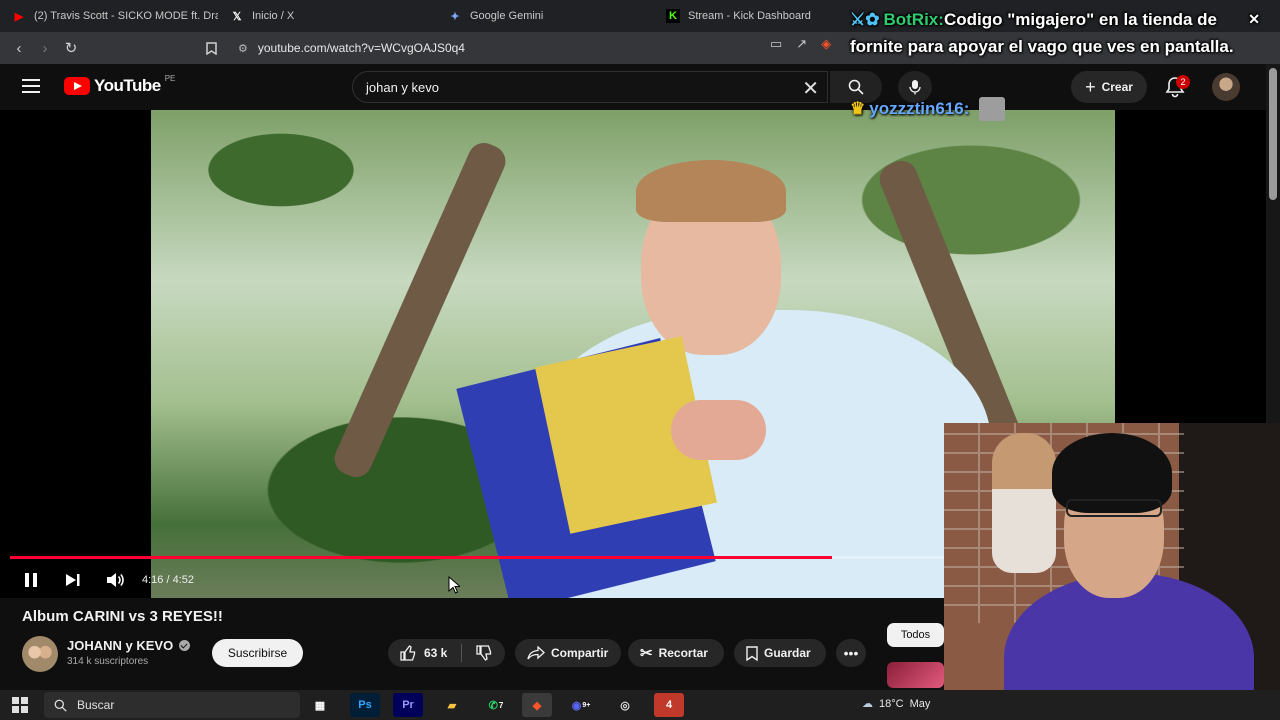 The image size is (1280, 720). Describe the element at coordinates (711, 191) in the screenshot. I see `person-hair` at that location.